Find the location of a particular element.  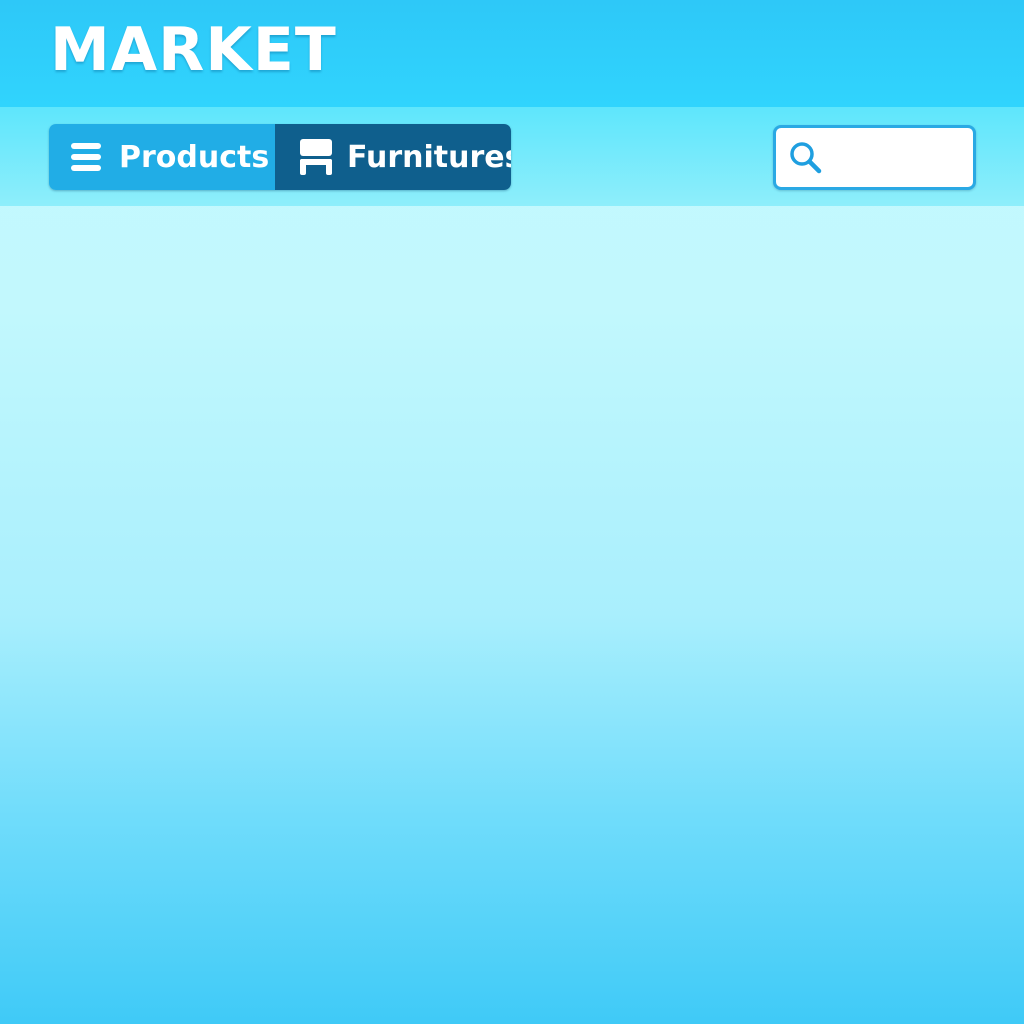

chair-icon is located at coordinates (316, 157).